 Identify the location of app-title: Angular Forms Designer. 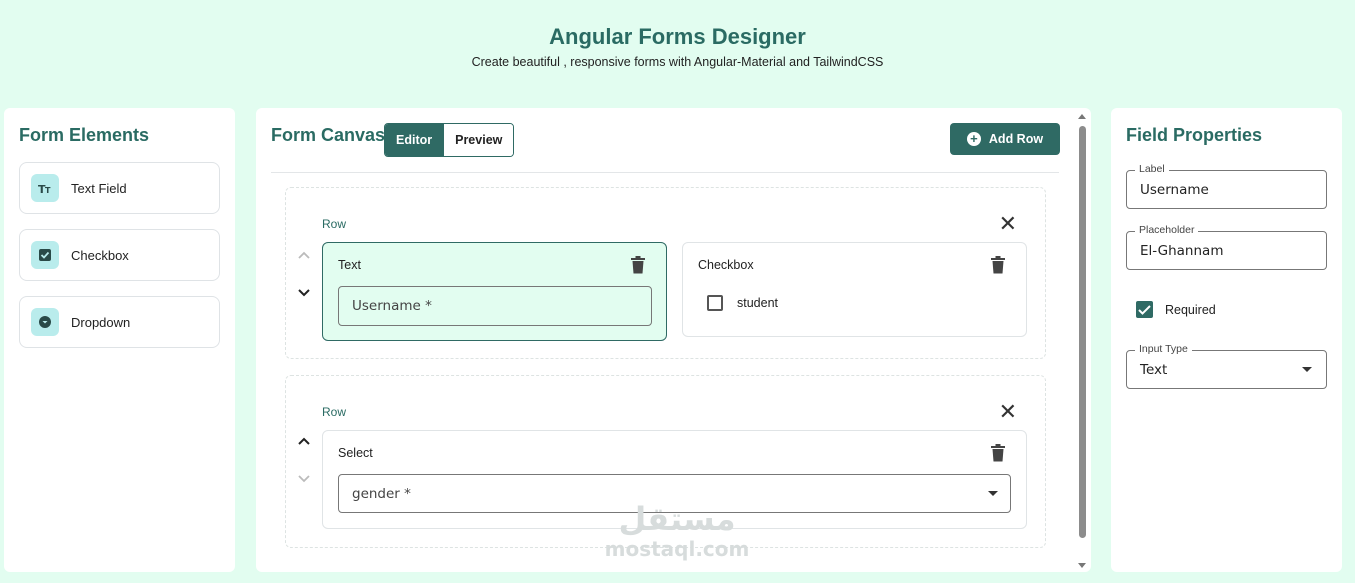
(677, 36).